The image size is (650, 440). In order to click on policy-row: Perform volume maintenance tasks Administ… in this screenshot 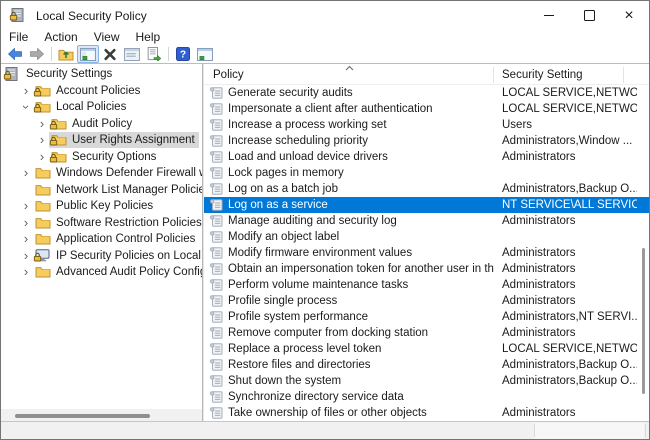, I will do `click(426, 285)`.